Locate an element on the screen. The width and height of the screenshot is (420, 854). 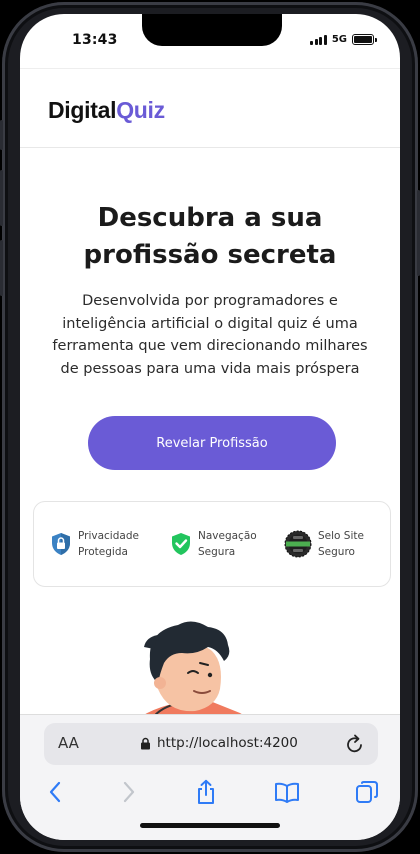
dynamic-notch is located at coordinates (212, 30).